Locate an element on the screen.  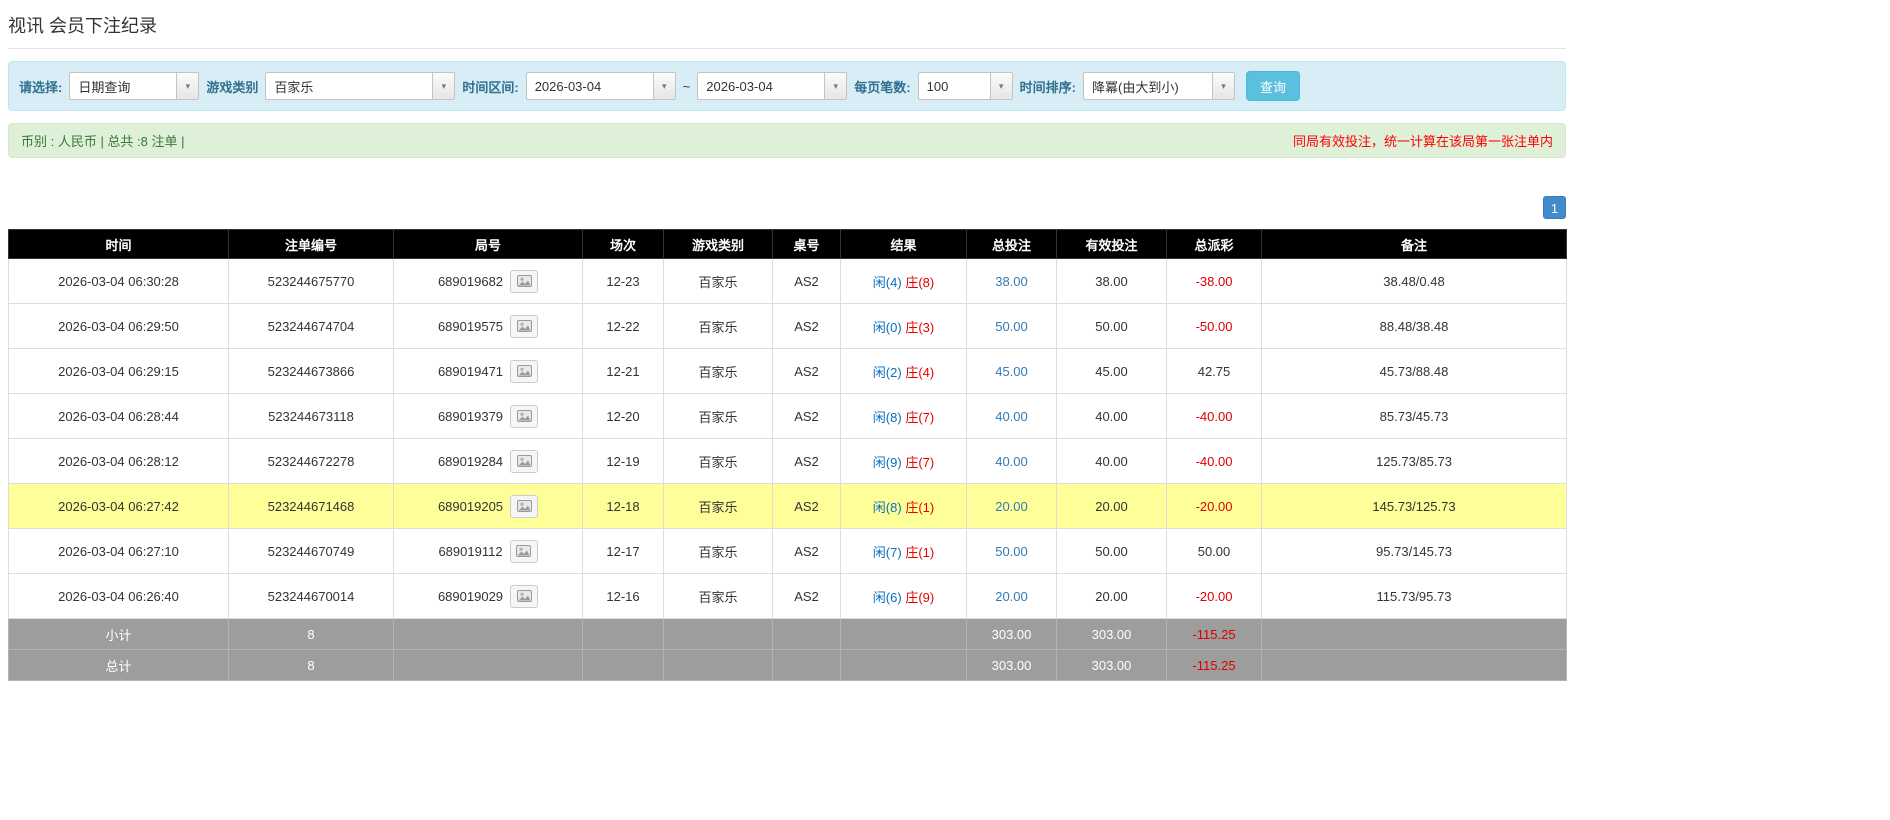
result-cell: 闲(2) 庄(4) is located at coordinates (903, 371).